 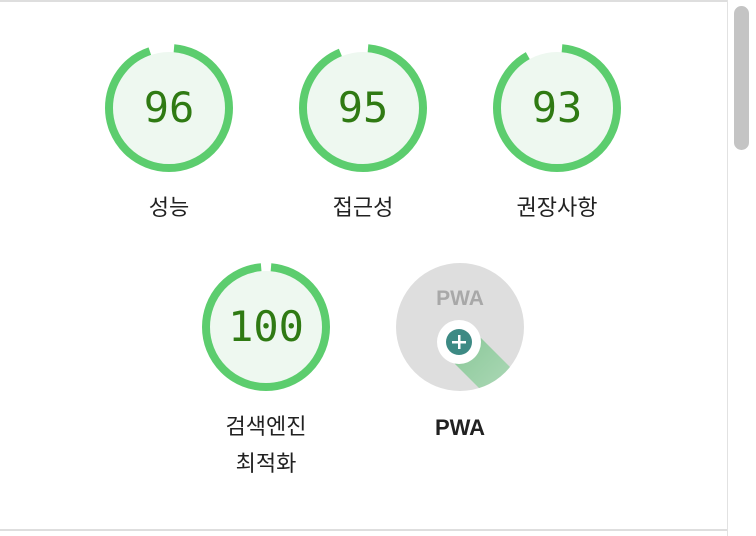 I want to click on gauge-score: 96, so click(x=169, y=107).